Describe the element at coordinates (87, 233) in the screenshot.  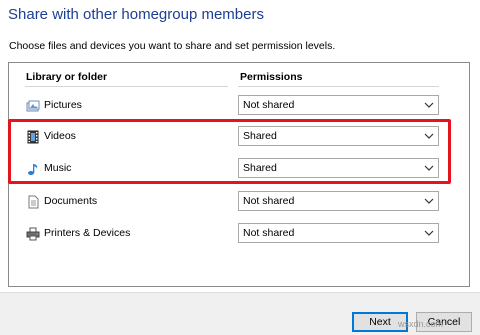
I see `list-item-label: Printers & Devices` at that location.